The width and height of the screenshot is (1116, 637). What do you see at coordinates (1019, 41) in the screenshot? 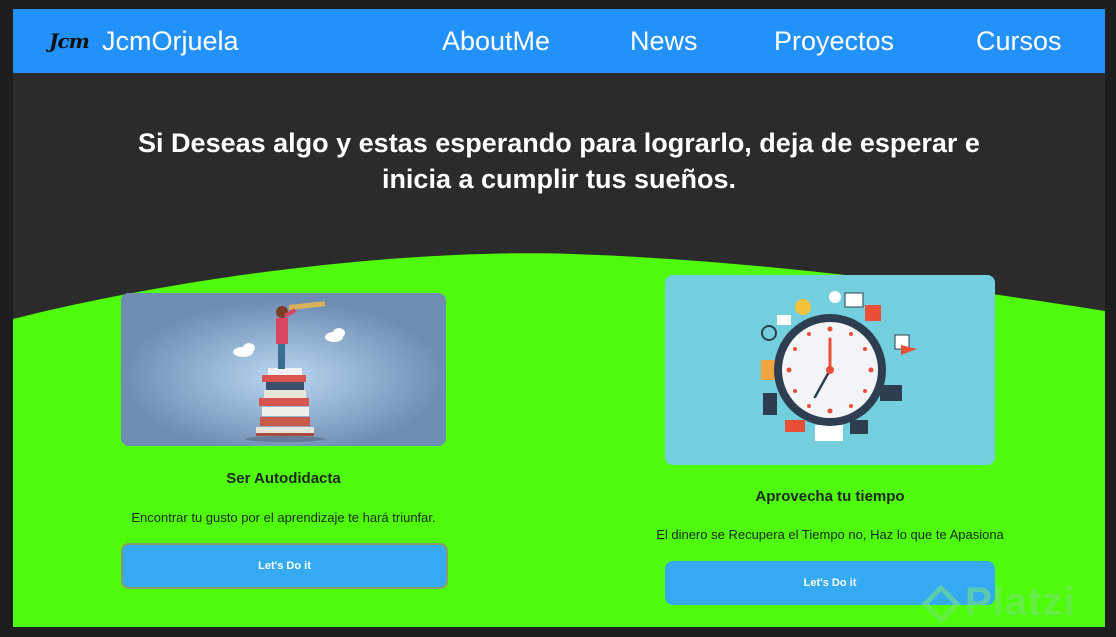
I see `nav-link-cursos: Cursos` at bounding box center [1019, 41].